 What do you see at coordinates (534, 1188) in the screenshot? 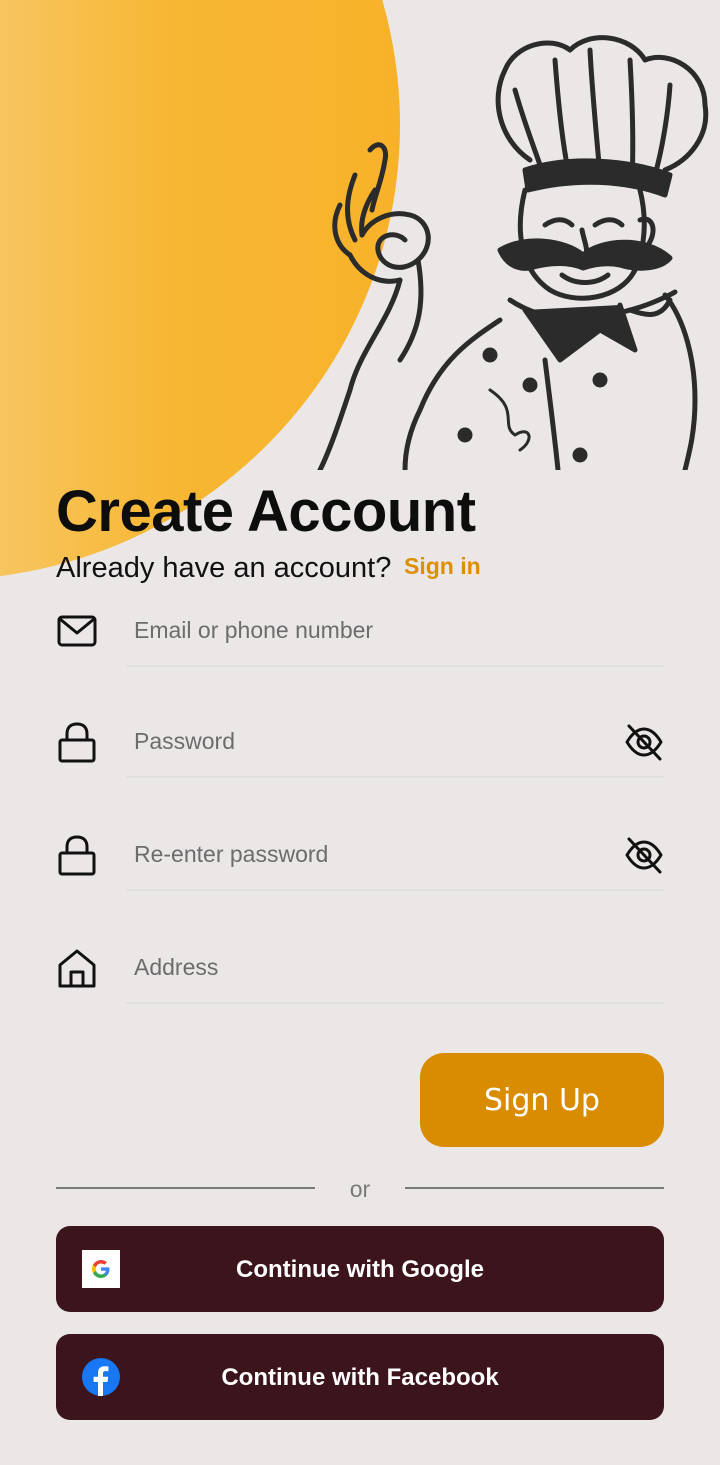
I see `divider-right` at bounding box center [534, 1188].